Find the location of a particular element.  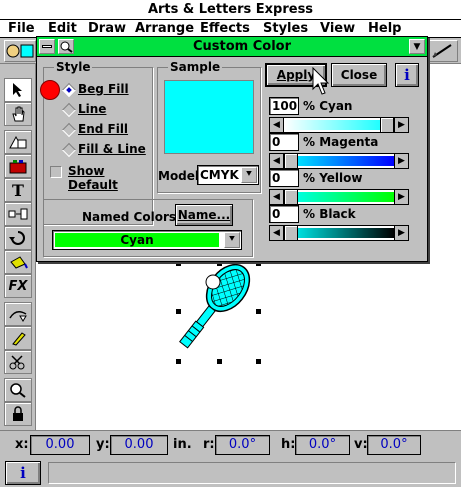

dropdown-arrow-icon: ▼ is located at coordinates (417, 46).